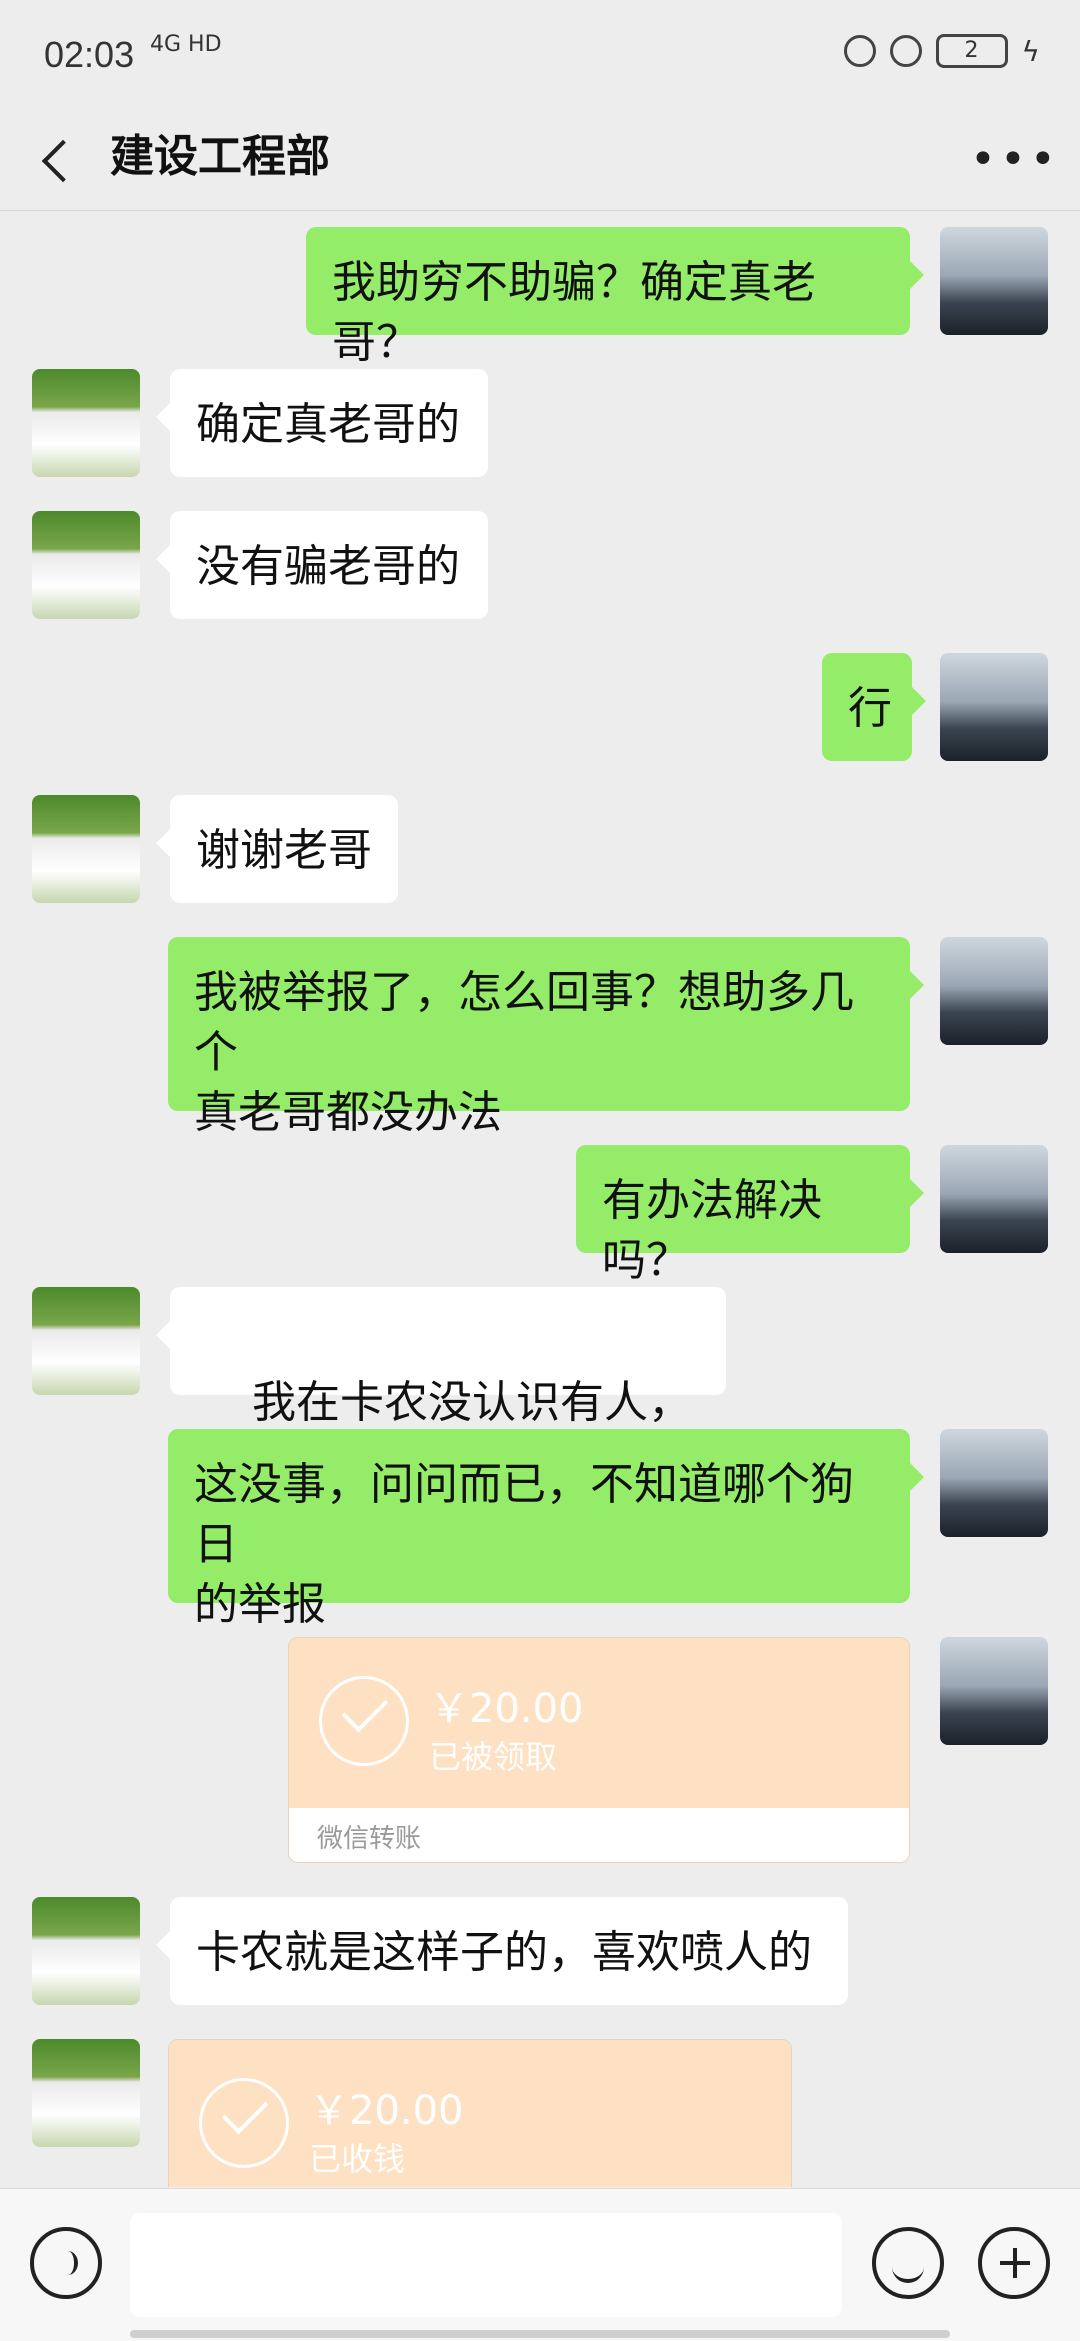  I want to click on transfer-status: 已被领取, so click(493, 1757).